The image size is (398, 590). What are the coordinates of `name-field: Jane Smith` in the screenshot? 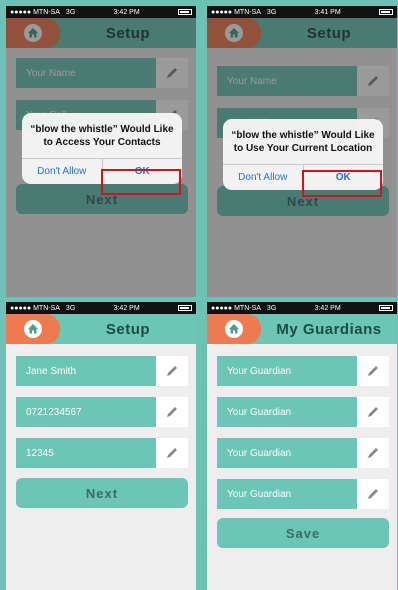 It's located at (86, 371).